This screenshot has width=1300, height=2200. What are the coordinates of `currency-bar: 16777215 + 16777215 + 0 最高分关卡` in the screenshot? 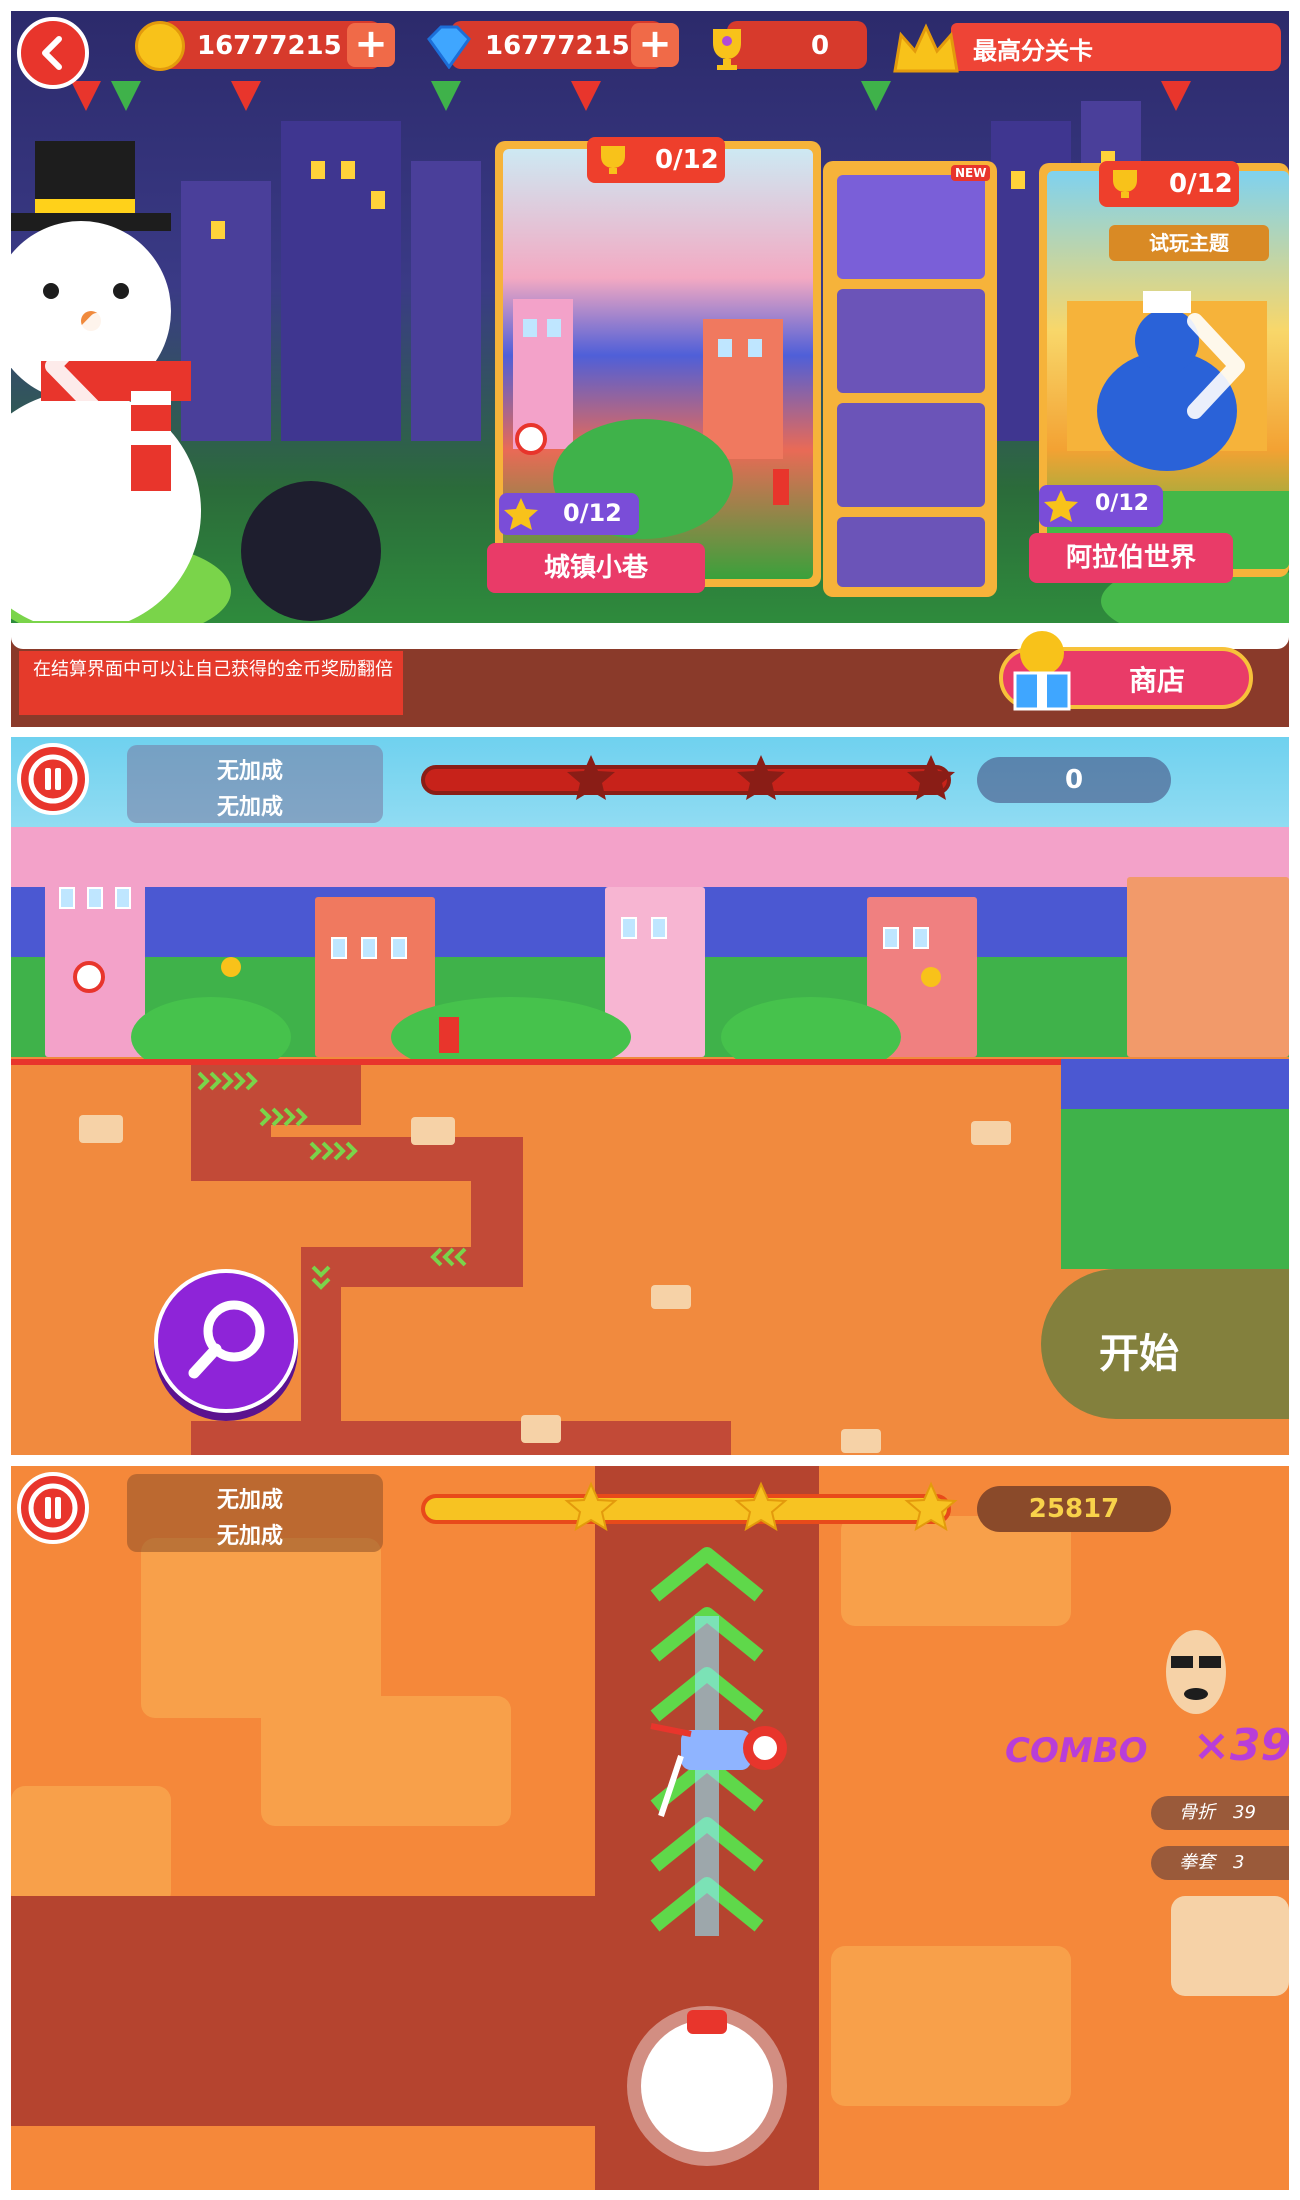 It's located at (650, 50).